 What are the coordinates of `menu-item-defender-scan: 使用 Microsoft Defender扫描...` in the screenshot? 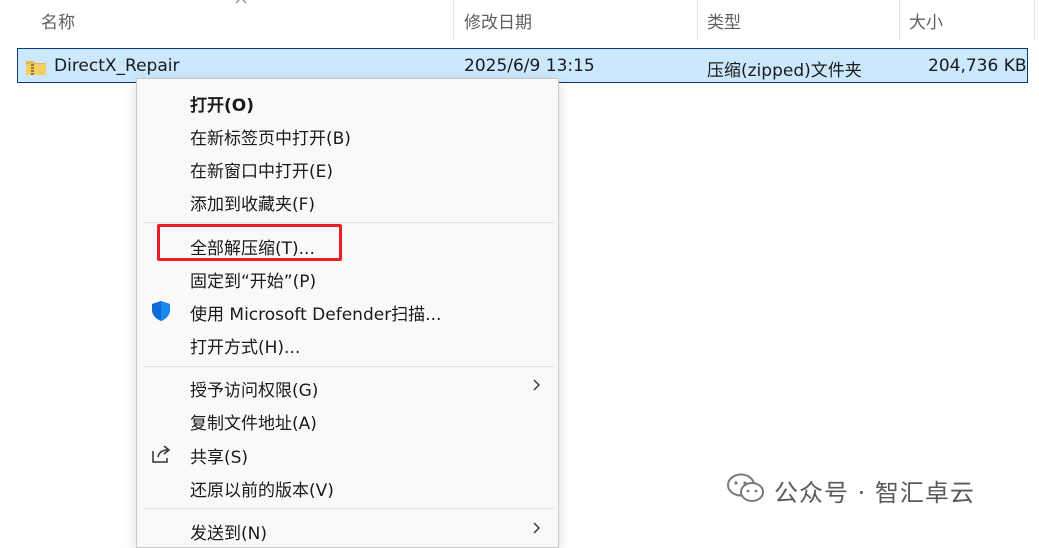 It's located at (347, 310).